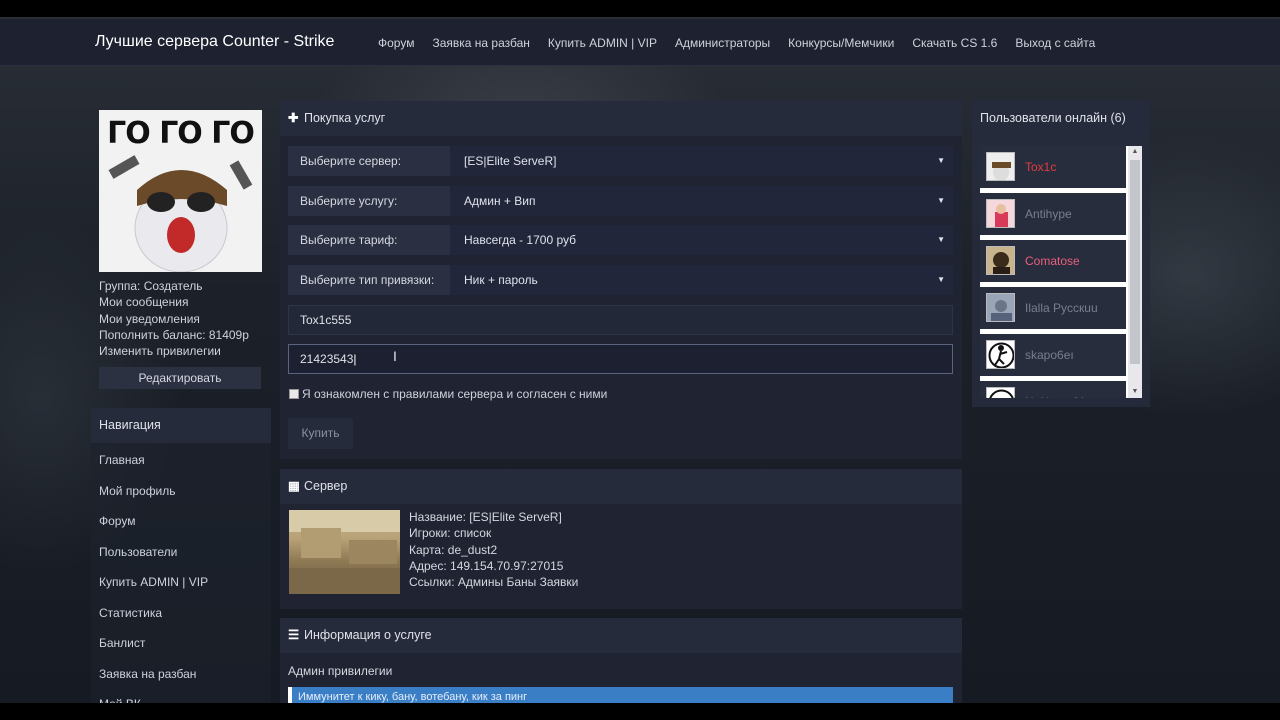  I want to click on grid-icon: ▦, so click(294, 486).